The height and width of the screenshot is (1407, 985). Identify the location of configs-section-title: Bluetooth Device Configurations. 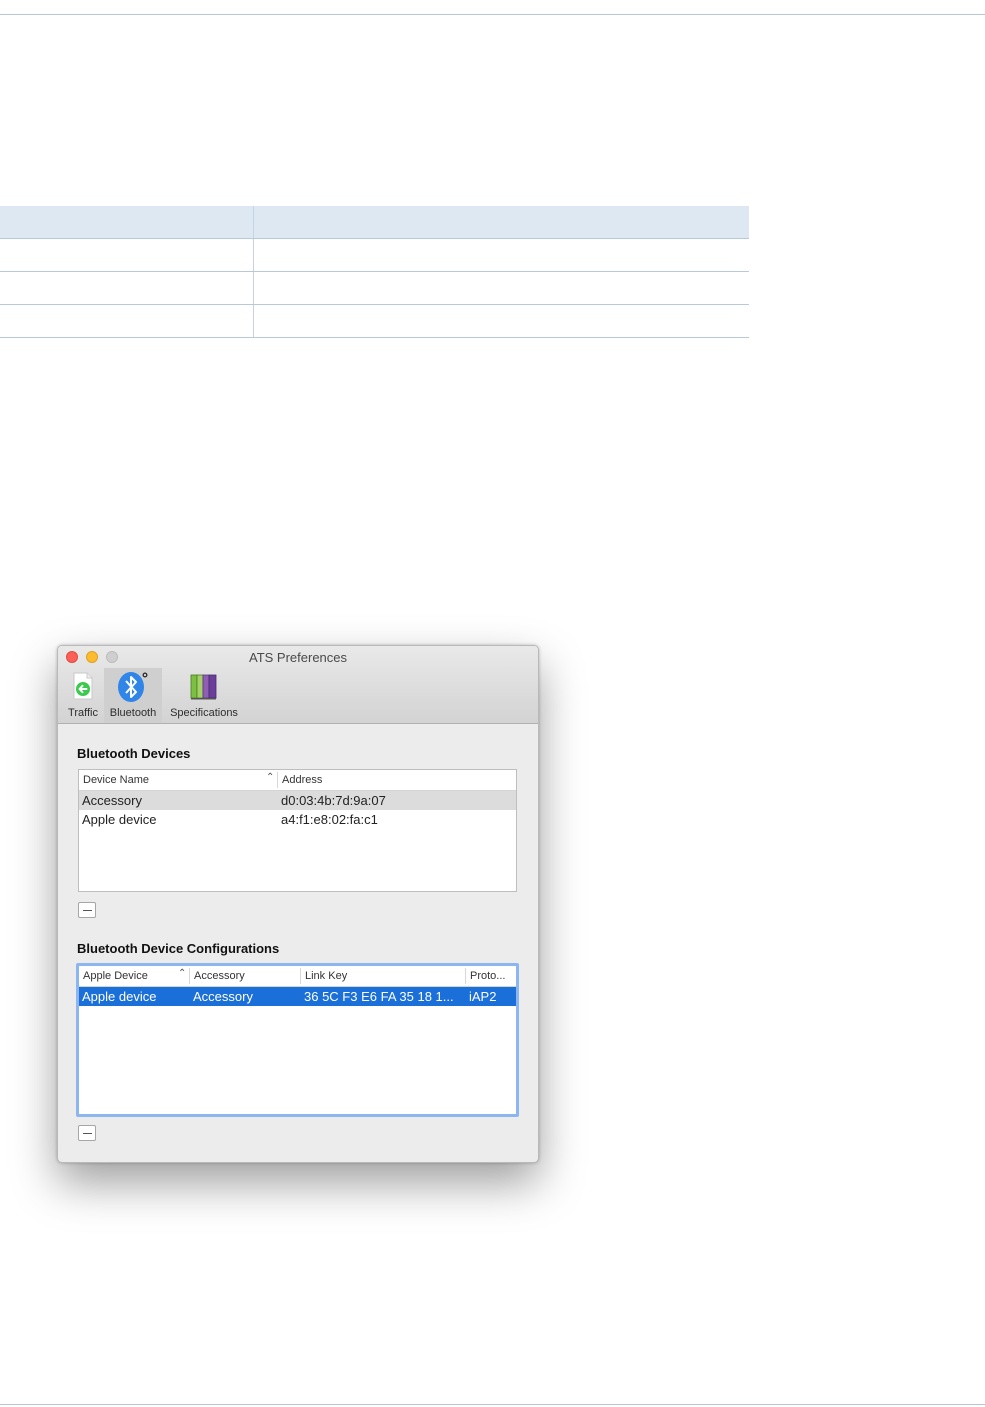
(178, 948).